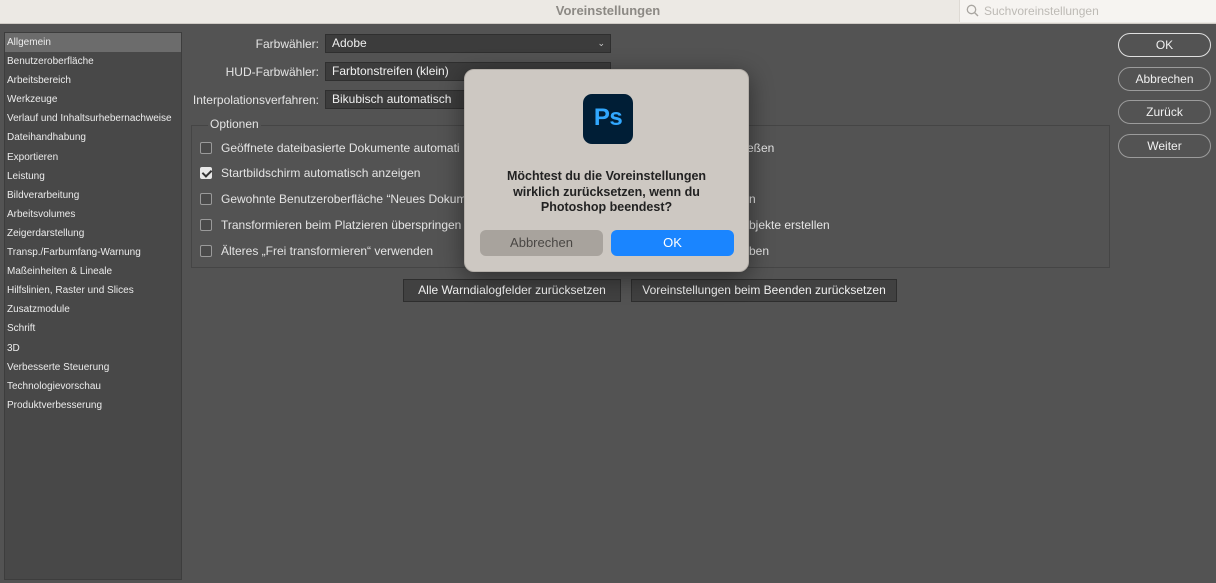 Image resolution: width=1216 pixels, height=583 pixels. Describe the element at coordinates (93, 271) in the screenshot. I see `sidebar-item-masseinheiten: Maßeinheiten & Lineale` at that location.